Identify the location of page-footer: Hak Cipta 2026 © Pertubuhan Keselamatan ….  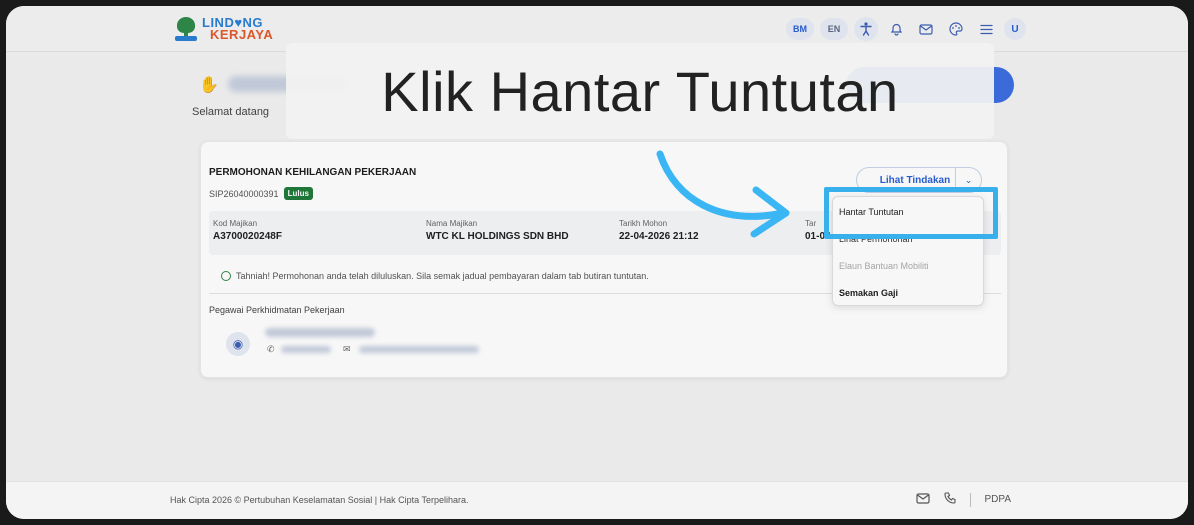
(597, 500).